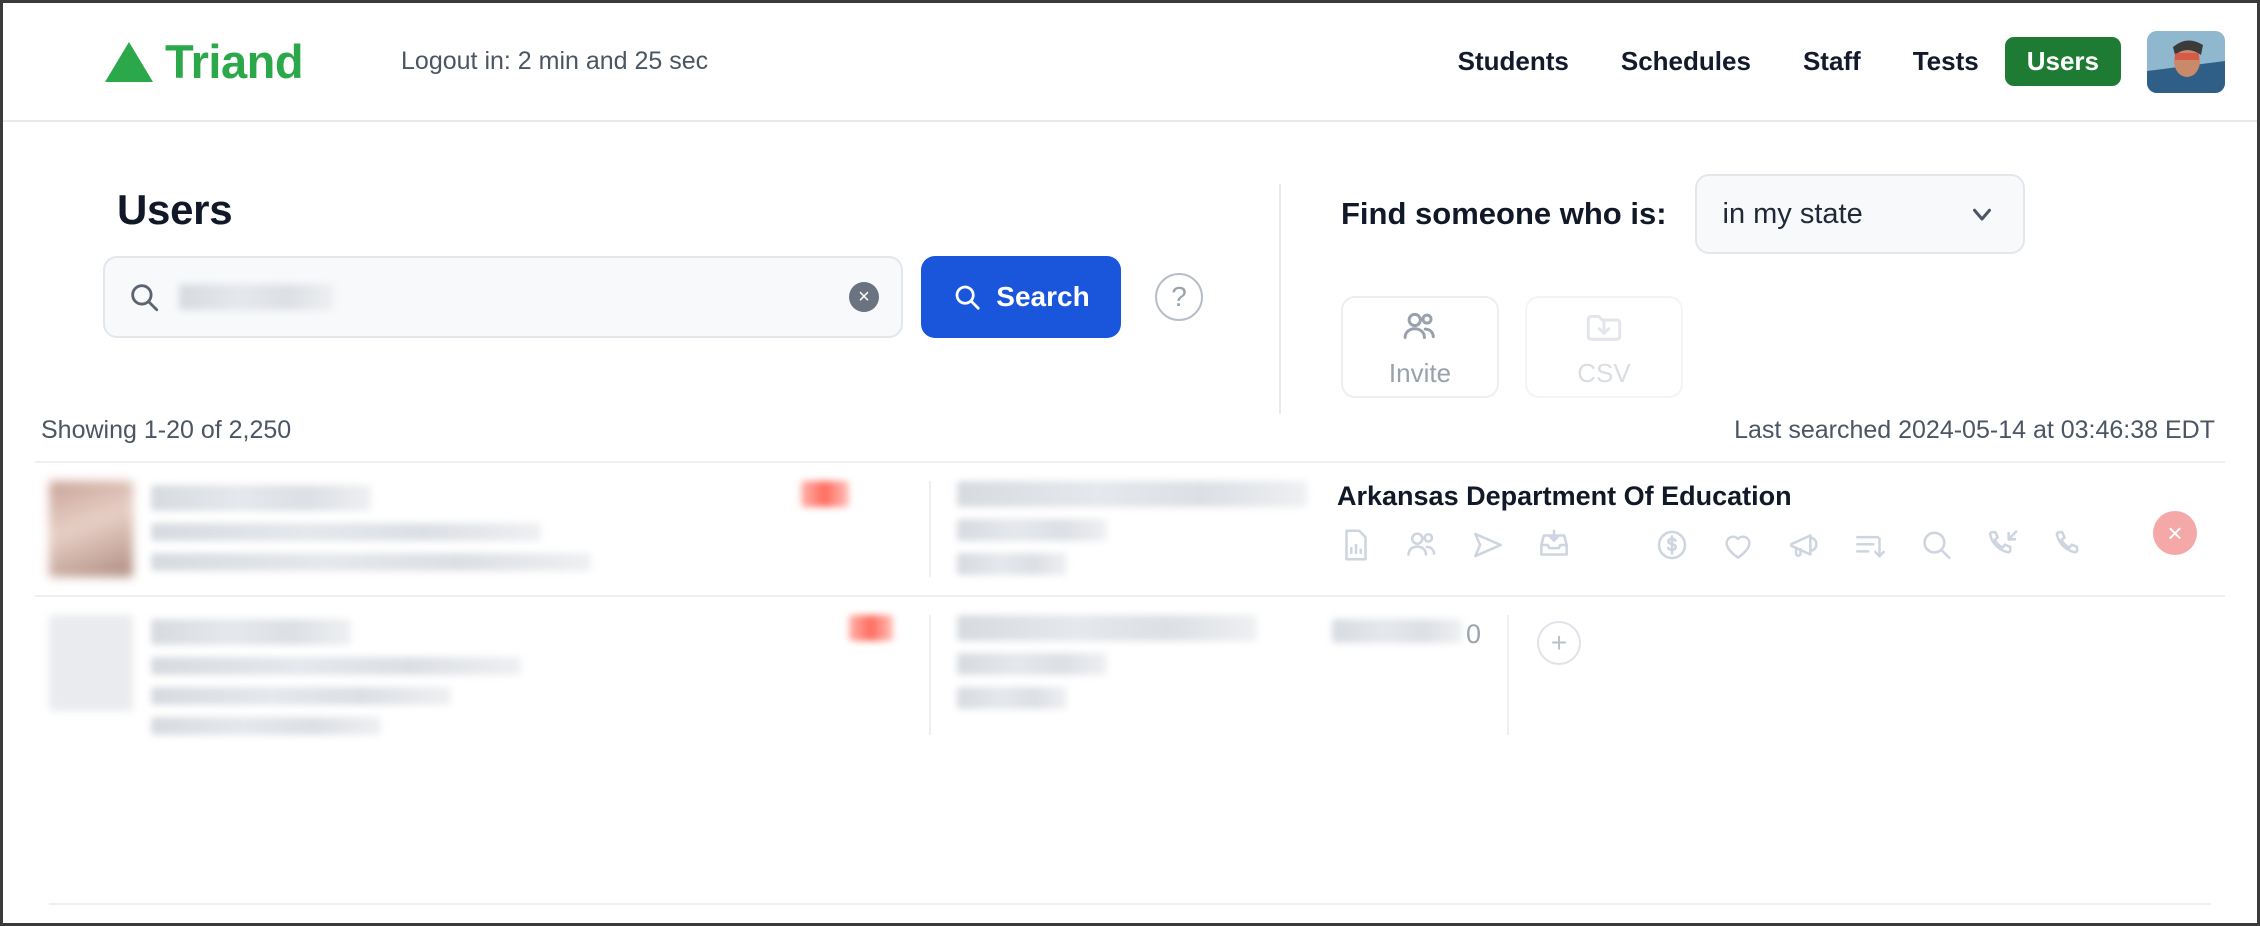 The height and width of the screenshot is (926, 2260). What do you see at coordinates (129, 61) in the screenshot?
I see `triangle-logo-icon` at bounding box center [129, 61].